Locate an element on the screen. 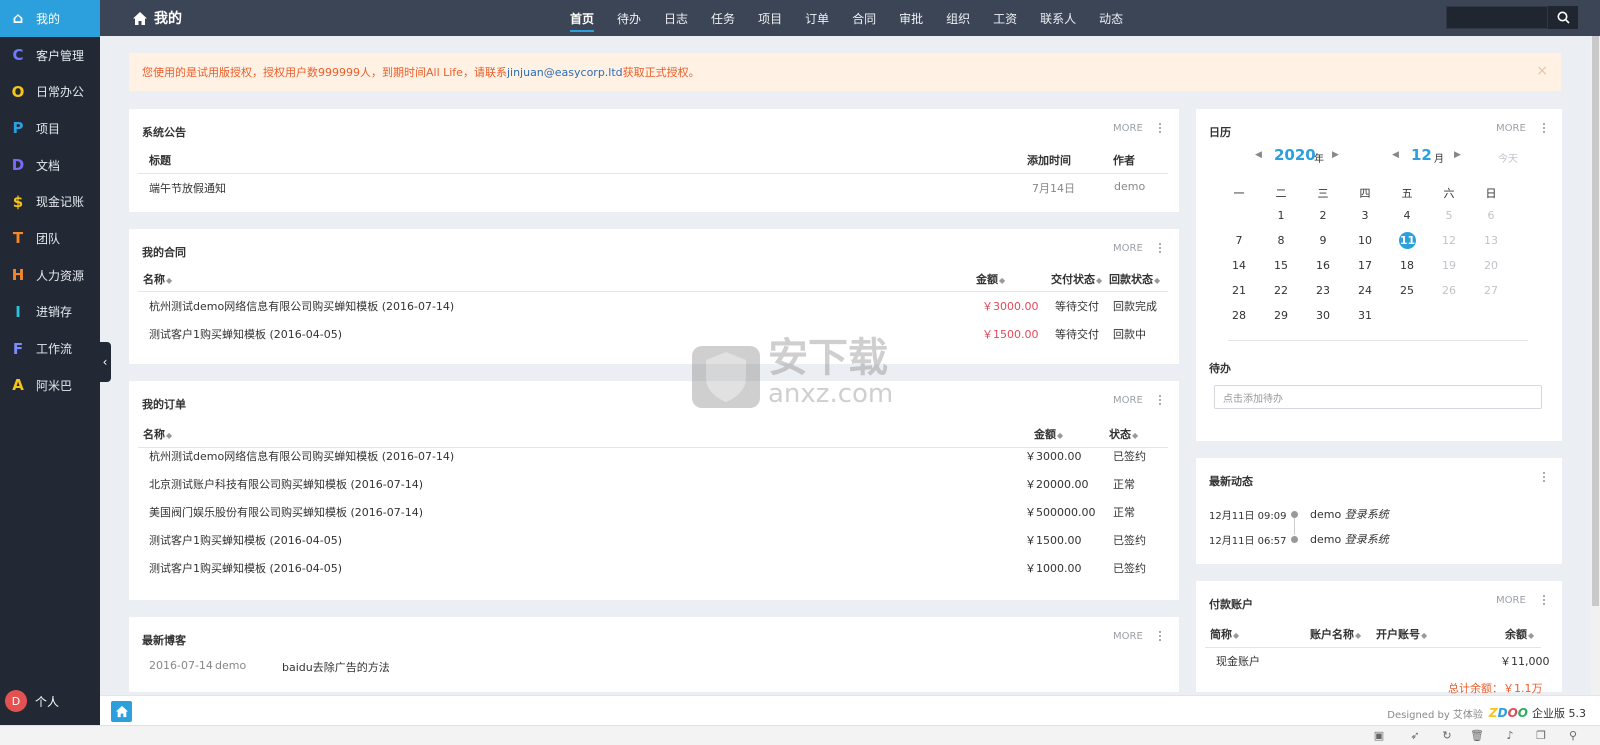 The height and width of the screenshot is (745, 1600). order-name-link: 杭州测试demo网络信息有限公司购买蝉知模板 (2016-07-14) is located at coordinates (301, 456).